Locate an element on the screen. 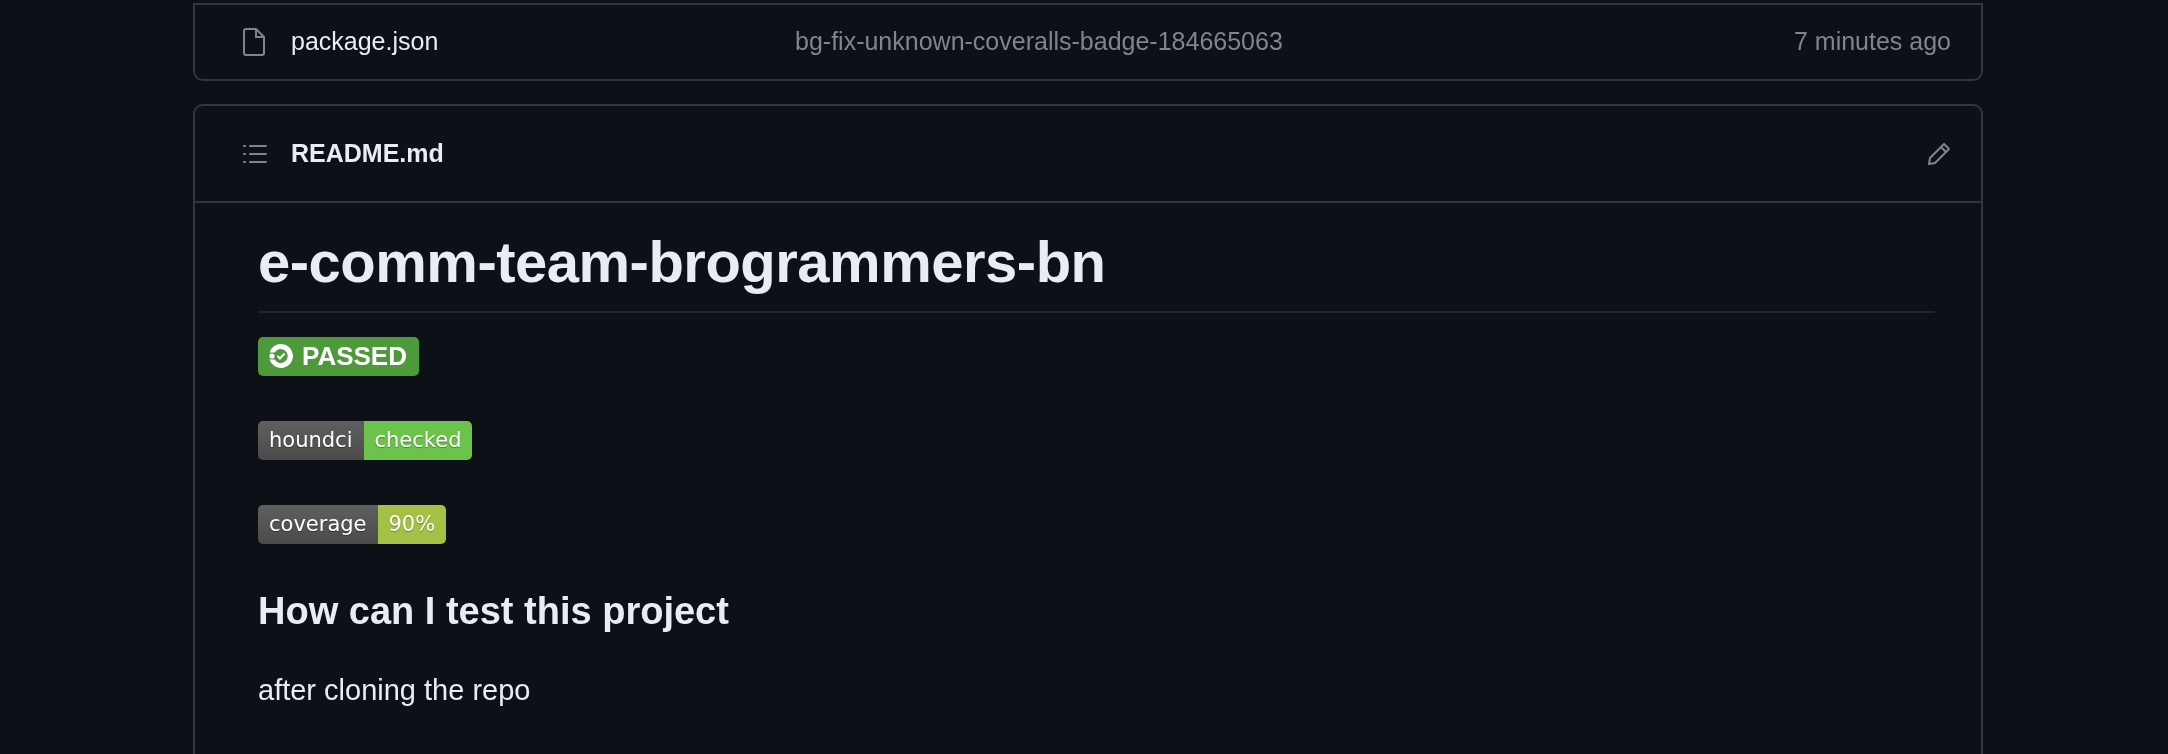 Image resolution: width=2168 pixels, height=754 pixels. file-name: package.json is located at coordinates (436, 42).